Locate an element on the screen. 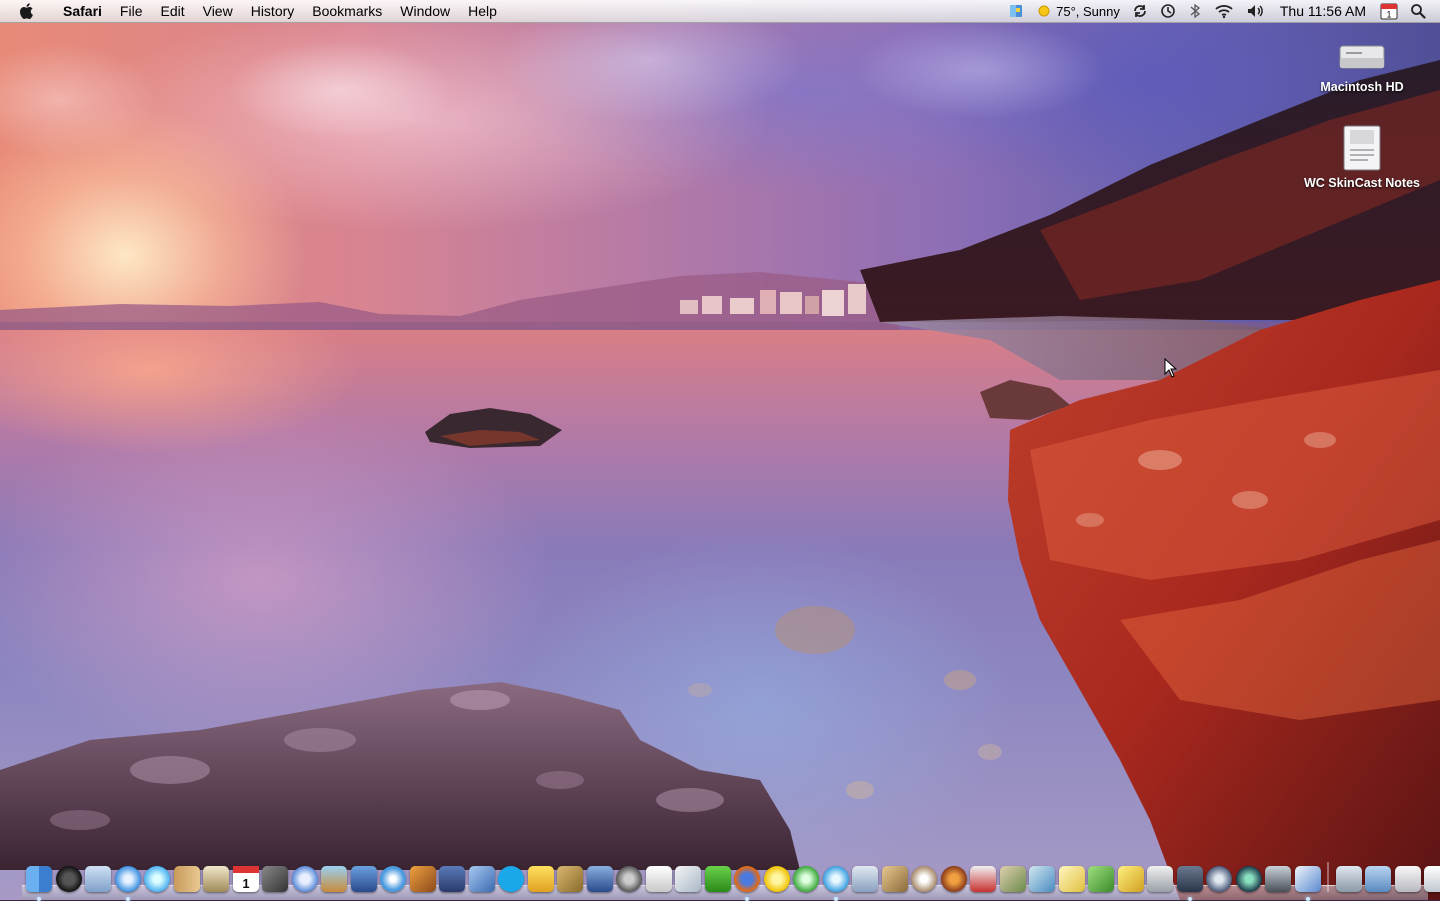 This screenshot has width=1440, height=901. desktop-icon-label: Macintosh HD is located at coordinates (1362, 87).